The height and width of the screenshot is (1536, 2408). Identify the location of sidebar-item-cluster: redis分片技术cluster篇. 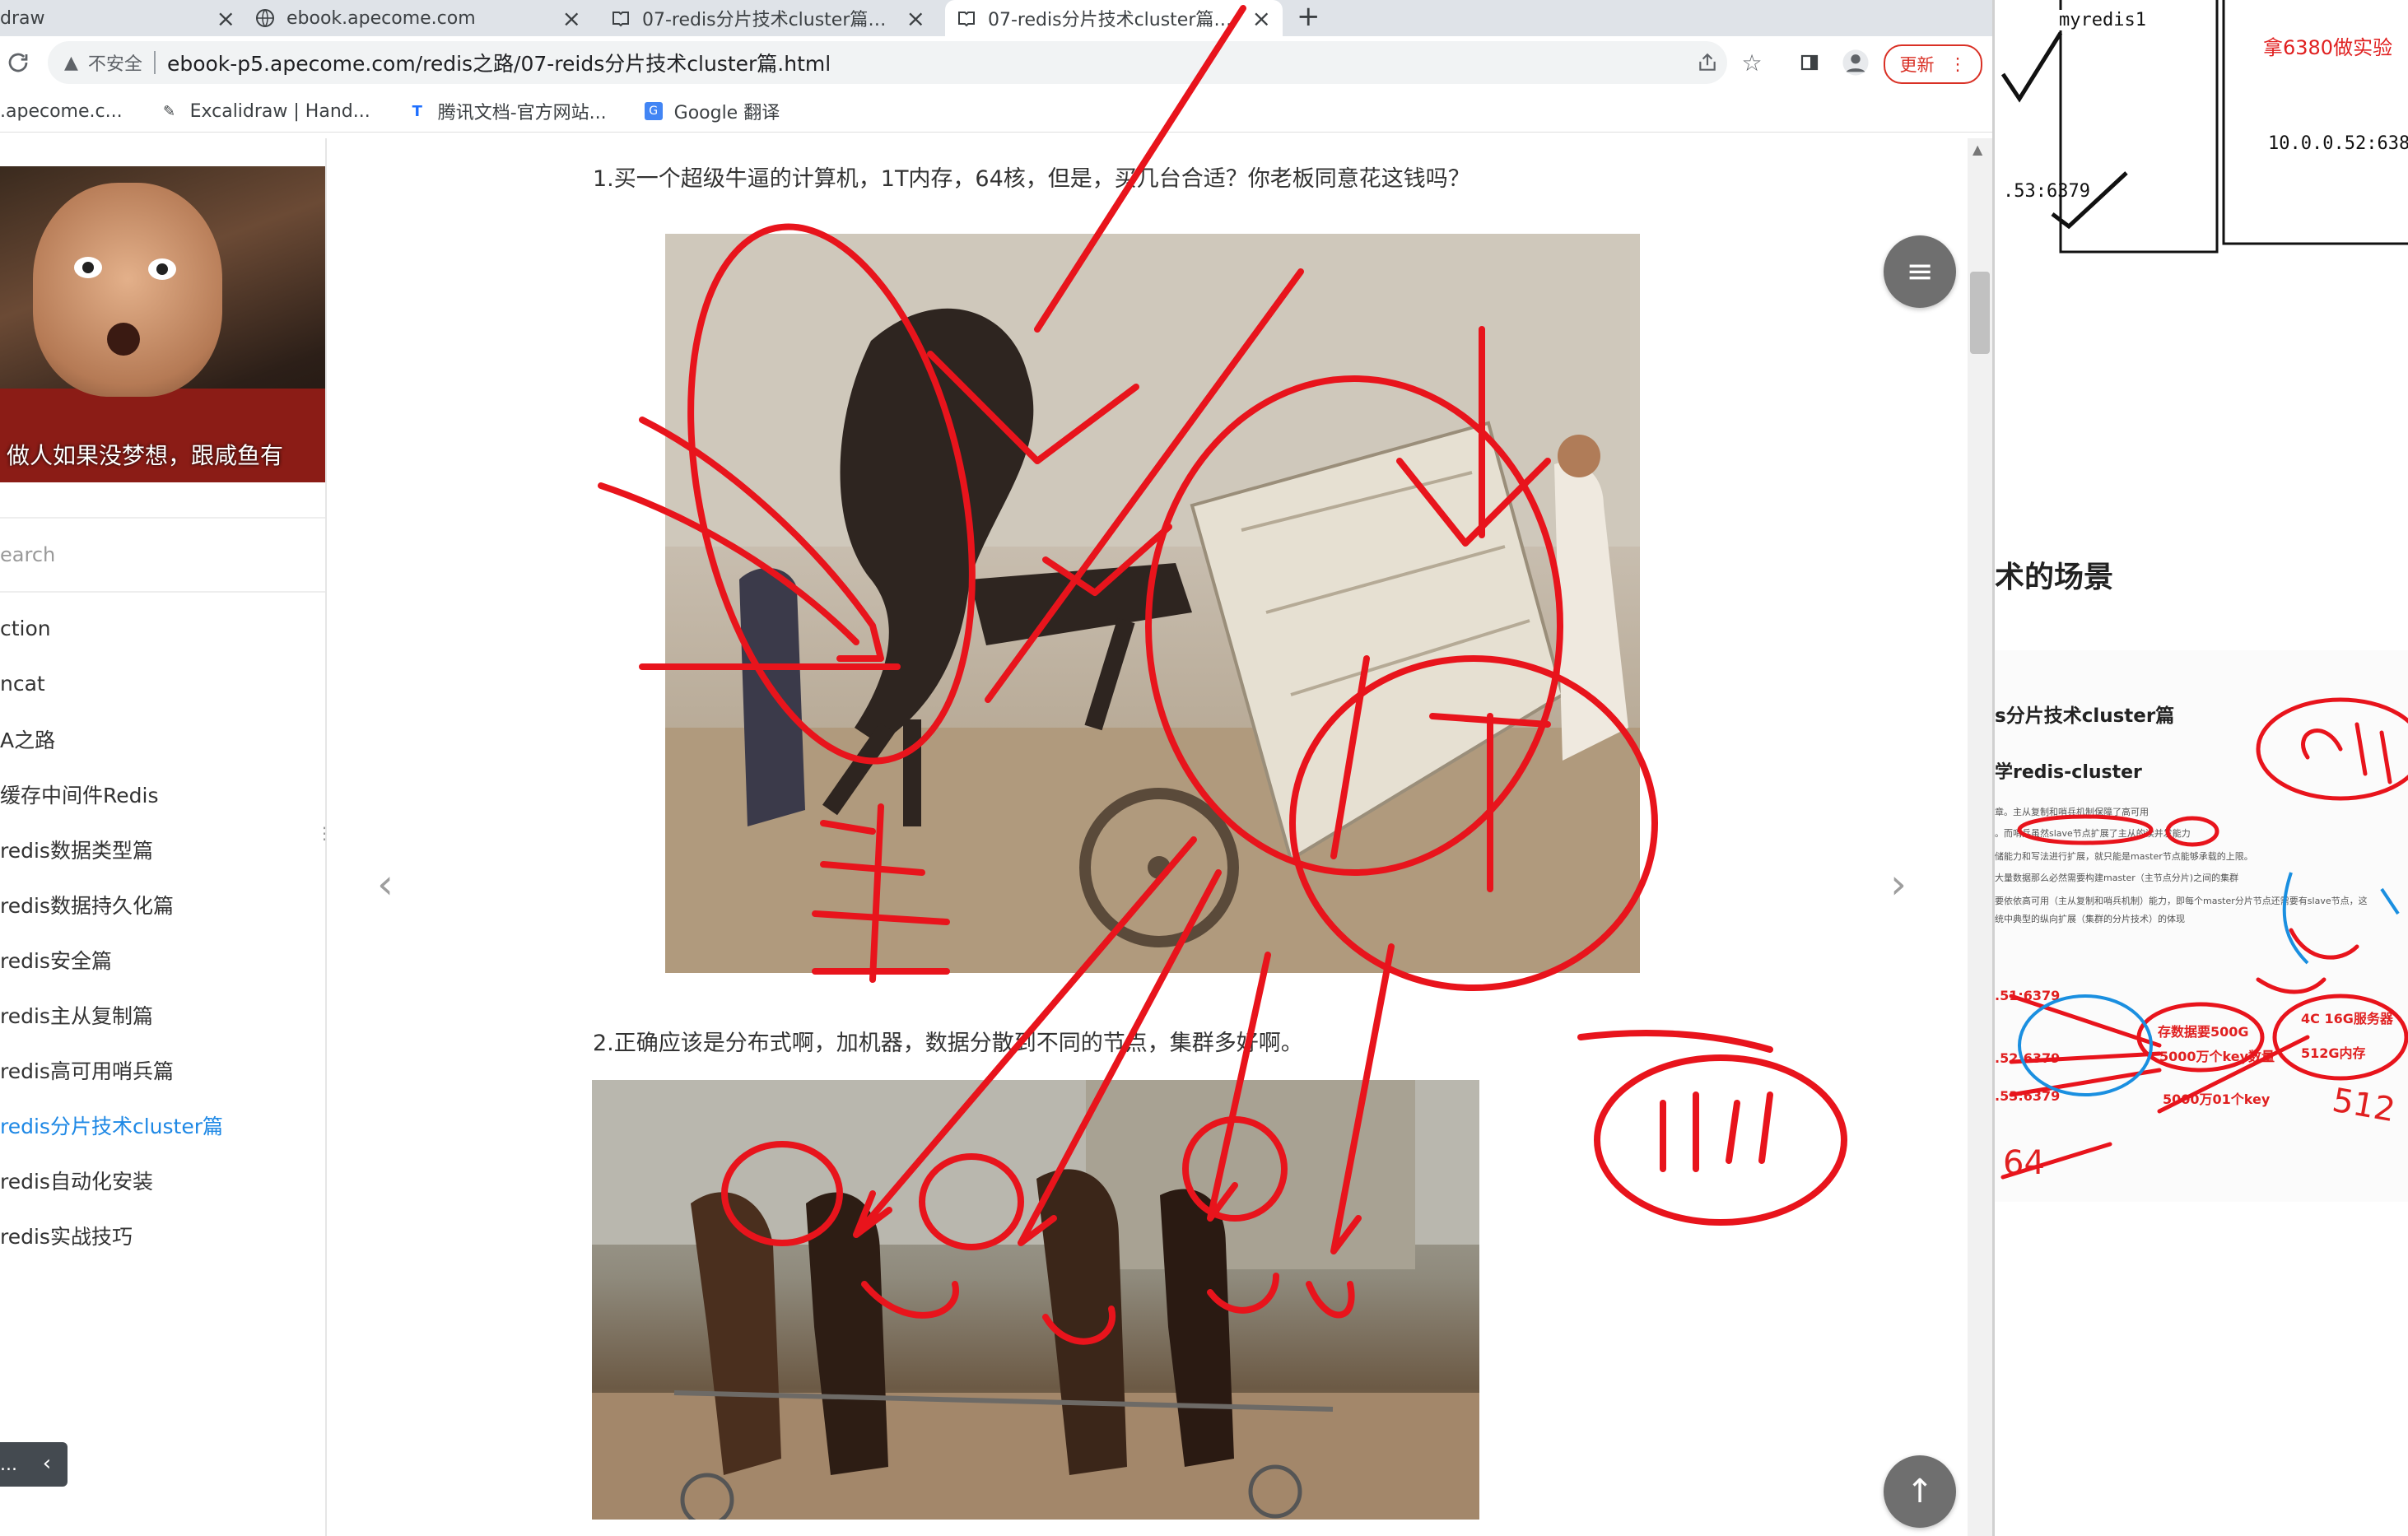
(162, 1124).